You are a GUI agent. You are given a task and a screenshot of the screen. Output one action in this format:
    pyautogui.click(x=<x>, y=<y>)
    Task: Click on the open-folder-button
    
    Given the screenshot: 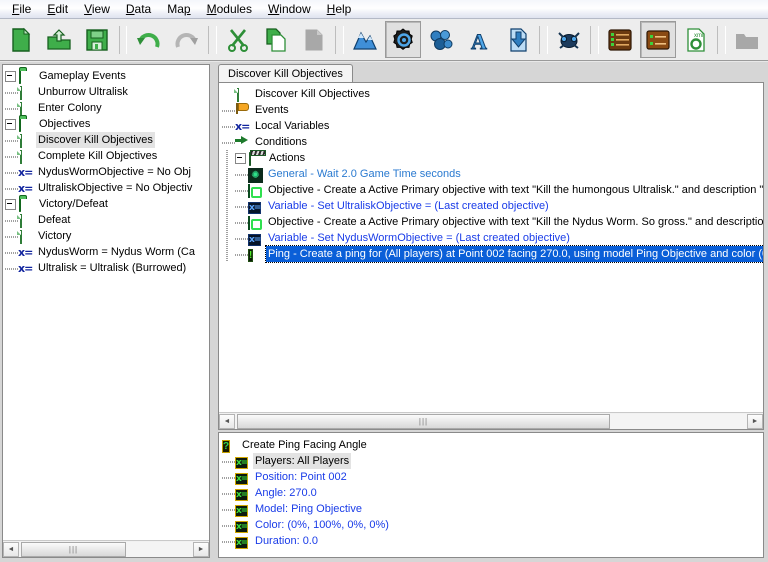 What is the action you would take?
    pyautogui.click(x=59, y=39)
    